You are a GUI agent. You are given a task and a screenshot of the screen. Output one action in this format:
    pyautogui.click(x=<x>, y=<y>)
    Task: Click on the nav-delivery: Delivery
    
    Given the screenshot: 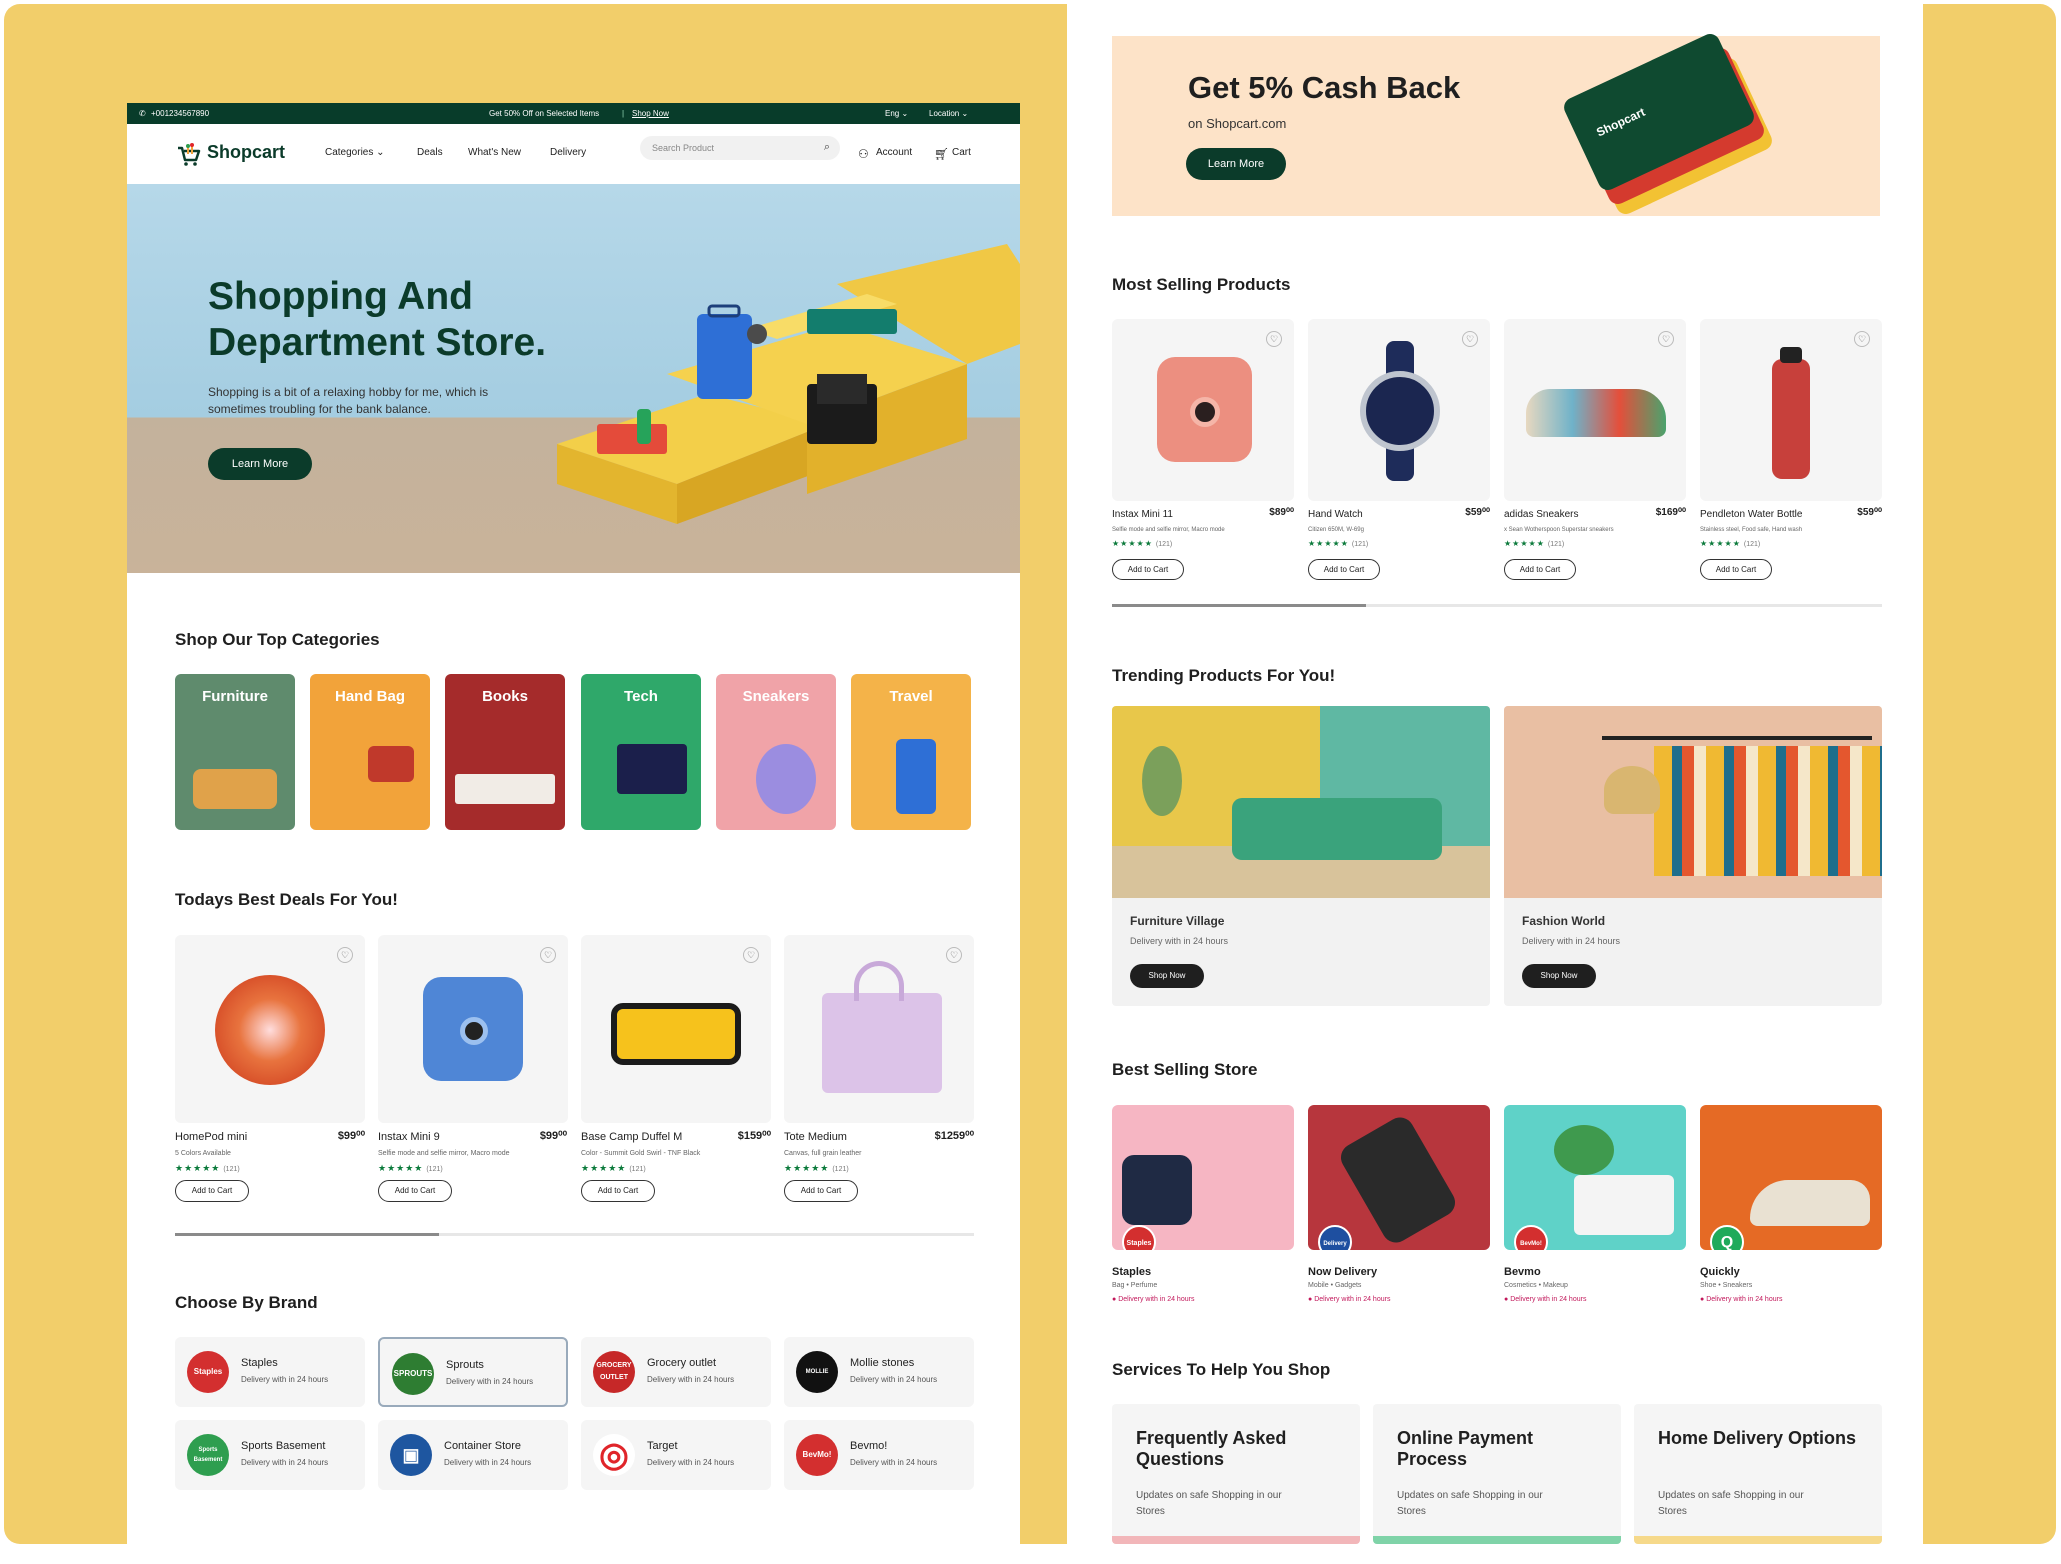 What is the action you would take?
    pyautogui.click(x=568, y=152)
    